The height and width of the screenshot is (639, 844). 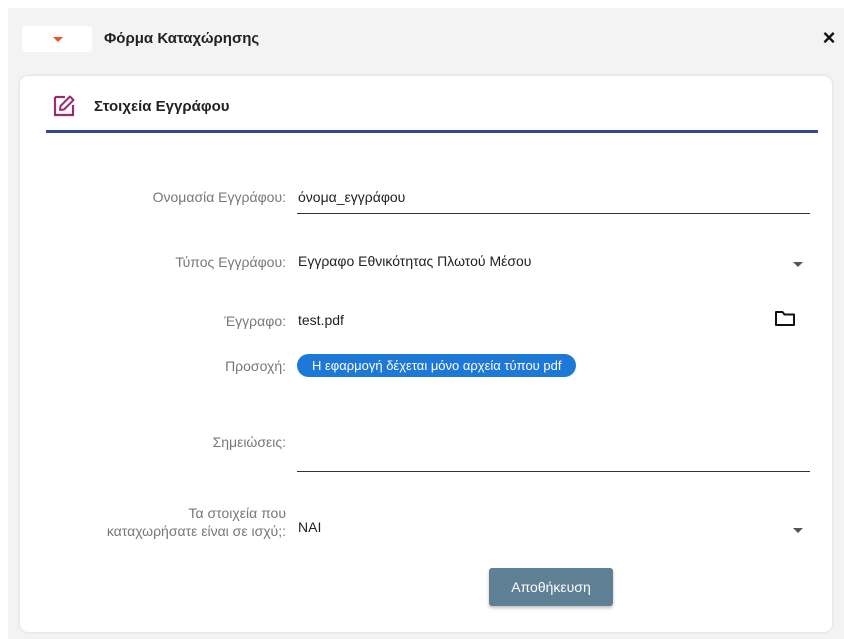 What do you see at coordinates (553, 201) in the screenshot?
I see `document-name-field: όνομα_εγγράφου` at bounding box center [553, 201].